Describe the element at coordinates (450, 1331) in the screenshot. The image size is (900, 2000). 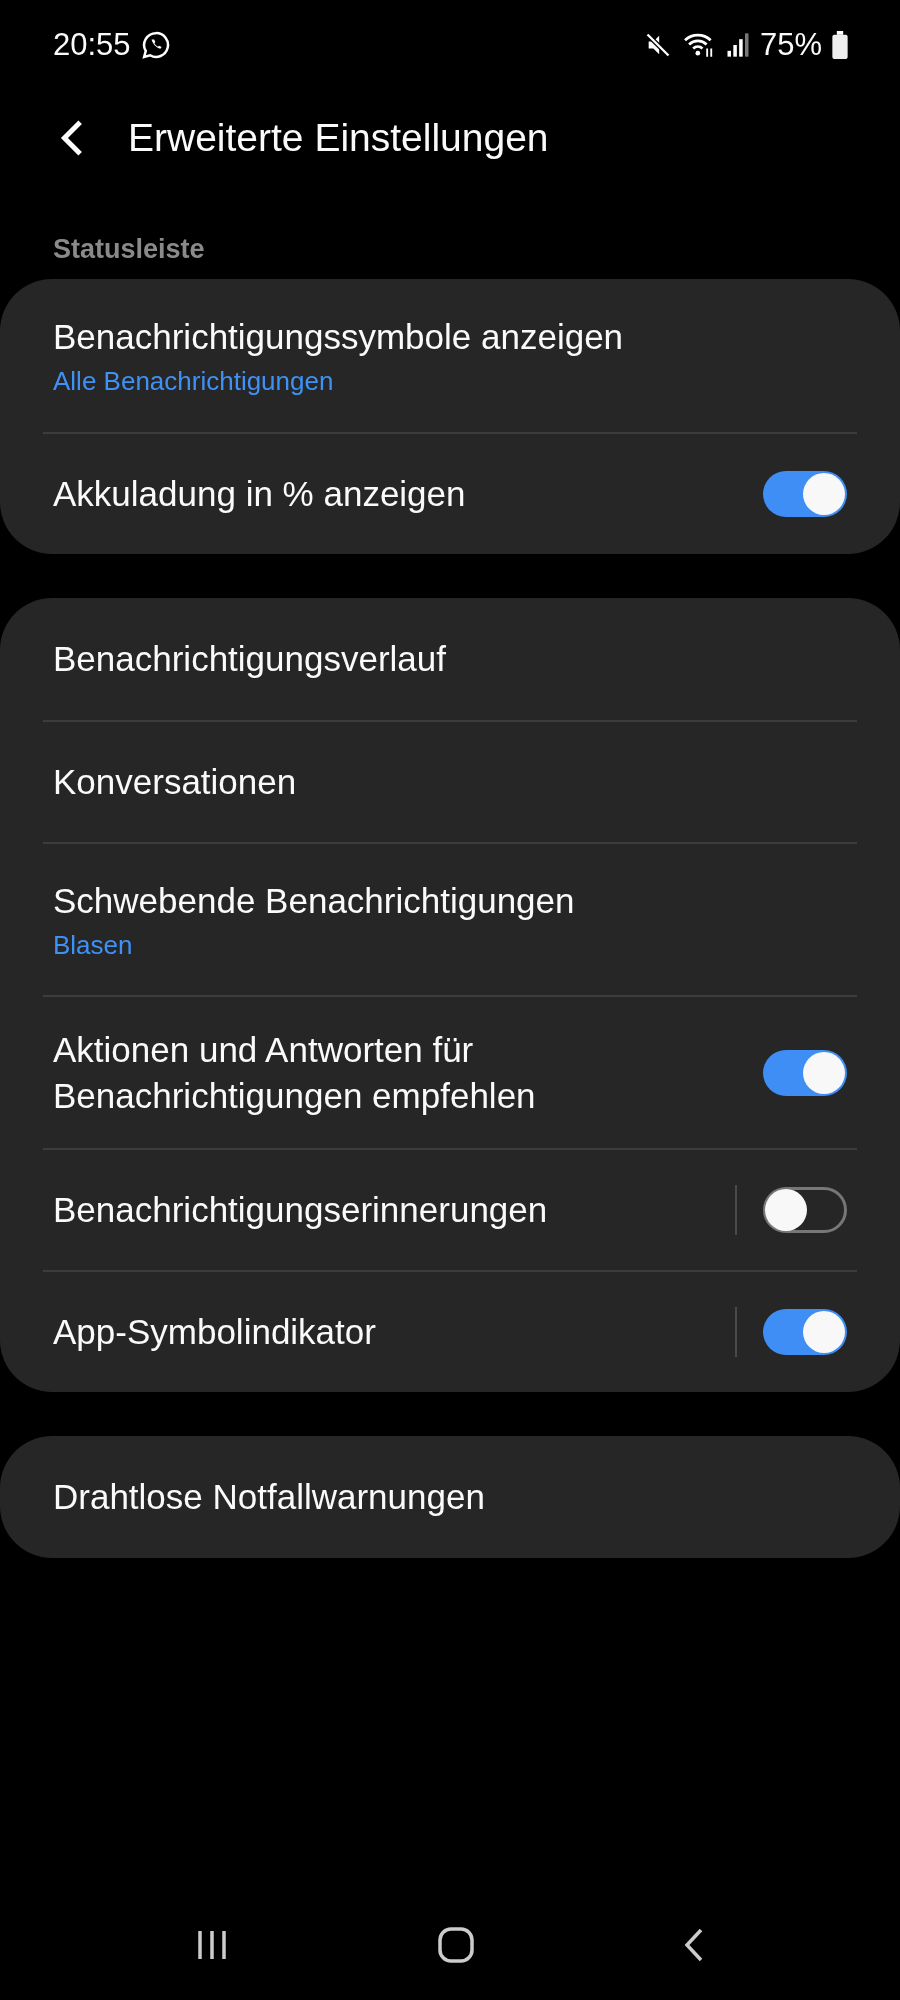
I see `settings-item: App-Symbolindikator` at that location.